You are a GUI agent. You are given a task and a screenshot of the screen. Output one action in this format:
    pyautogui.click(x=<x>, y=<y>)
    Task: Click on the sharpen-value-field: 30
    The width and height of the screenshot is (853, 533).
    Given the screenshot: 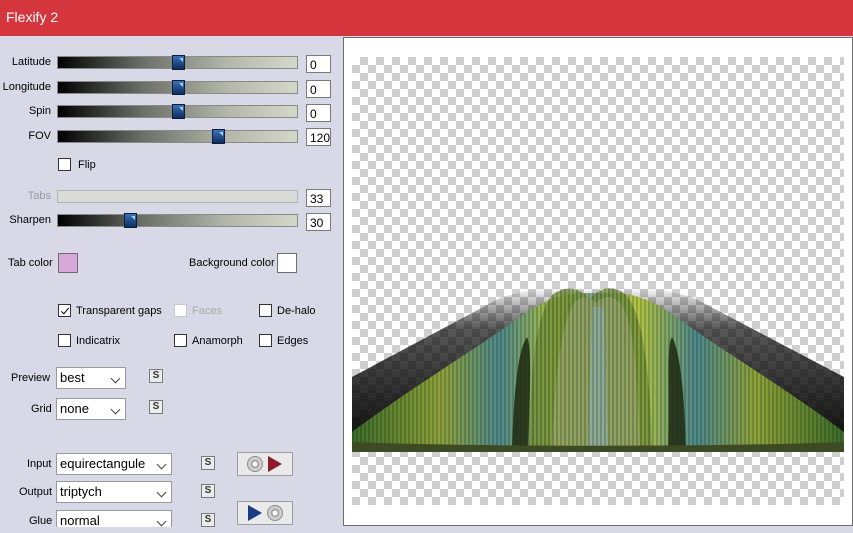 What is the action you would take?
    pyautogui.click(x=318, y=222)
    